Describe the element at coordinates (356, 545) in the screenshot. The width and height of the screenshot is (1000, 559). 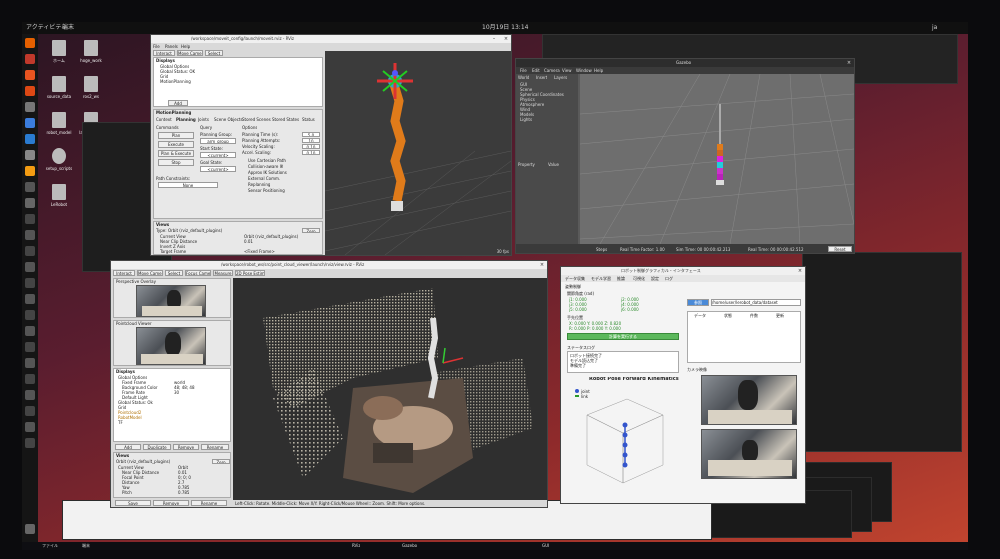
I see `taskbar-item: RViz` at that location.